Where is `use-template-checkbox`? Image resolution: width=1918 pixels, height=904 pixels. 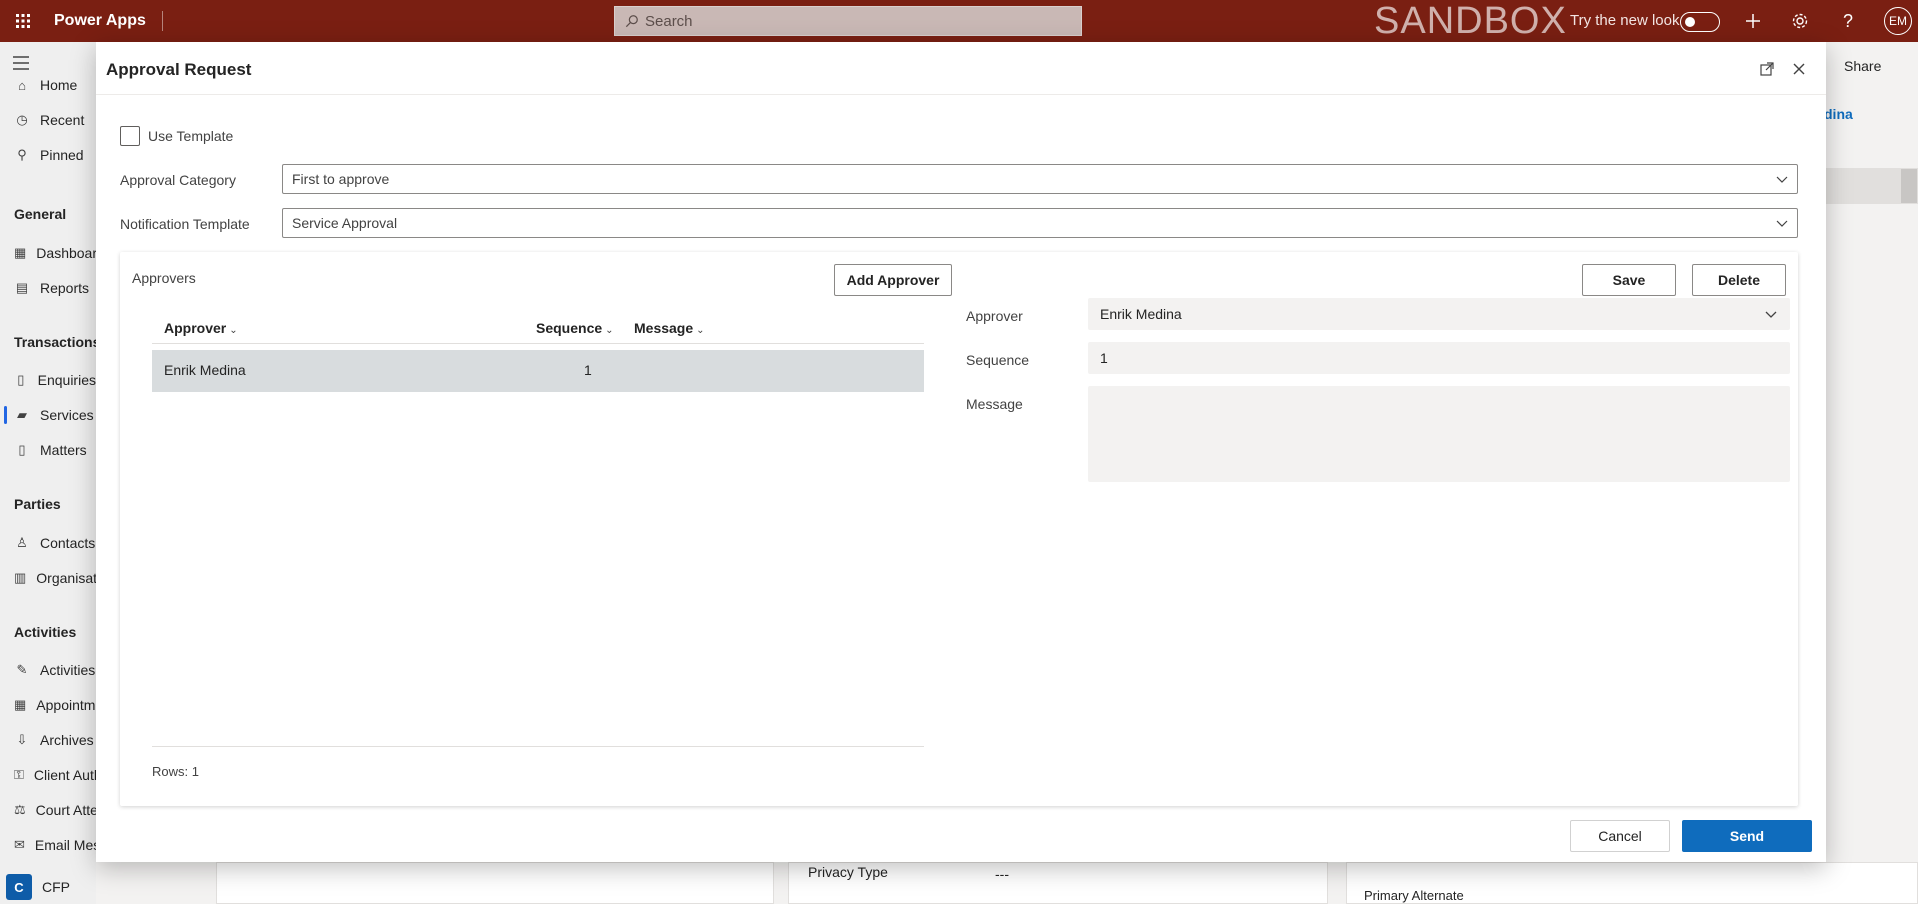 use-template-checkbox is located at coordinates (130, 136).